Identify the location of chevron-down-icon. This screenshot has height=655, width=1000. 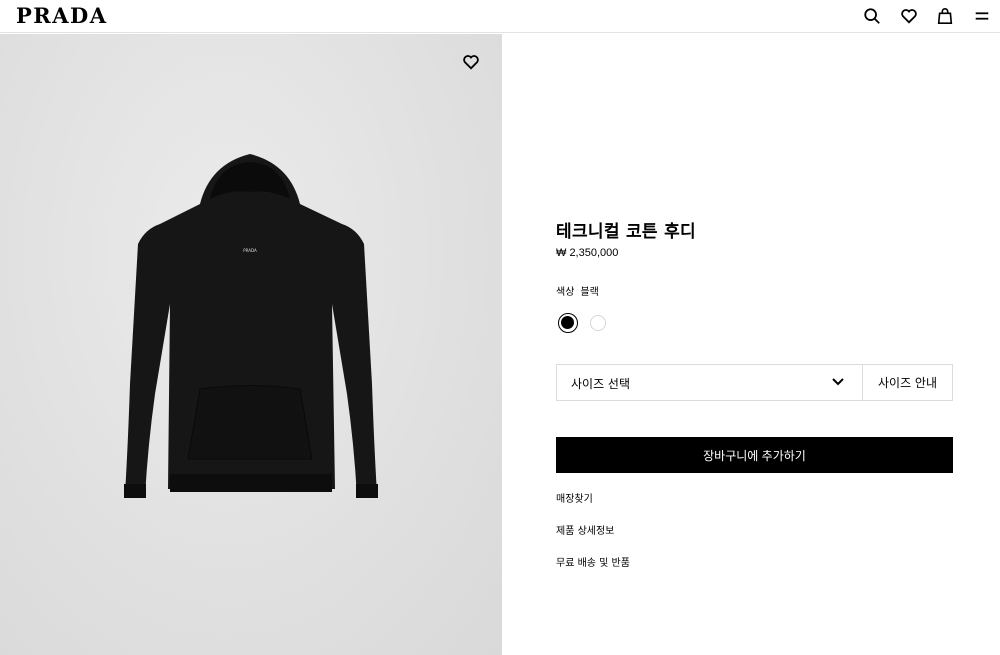
(838, 382).